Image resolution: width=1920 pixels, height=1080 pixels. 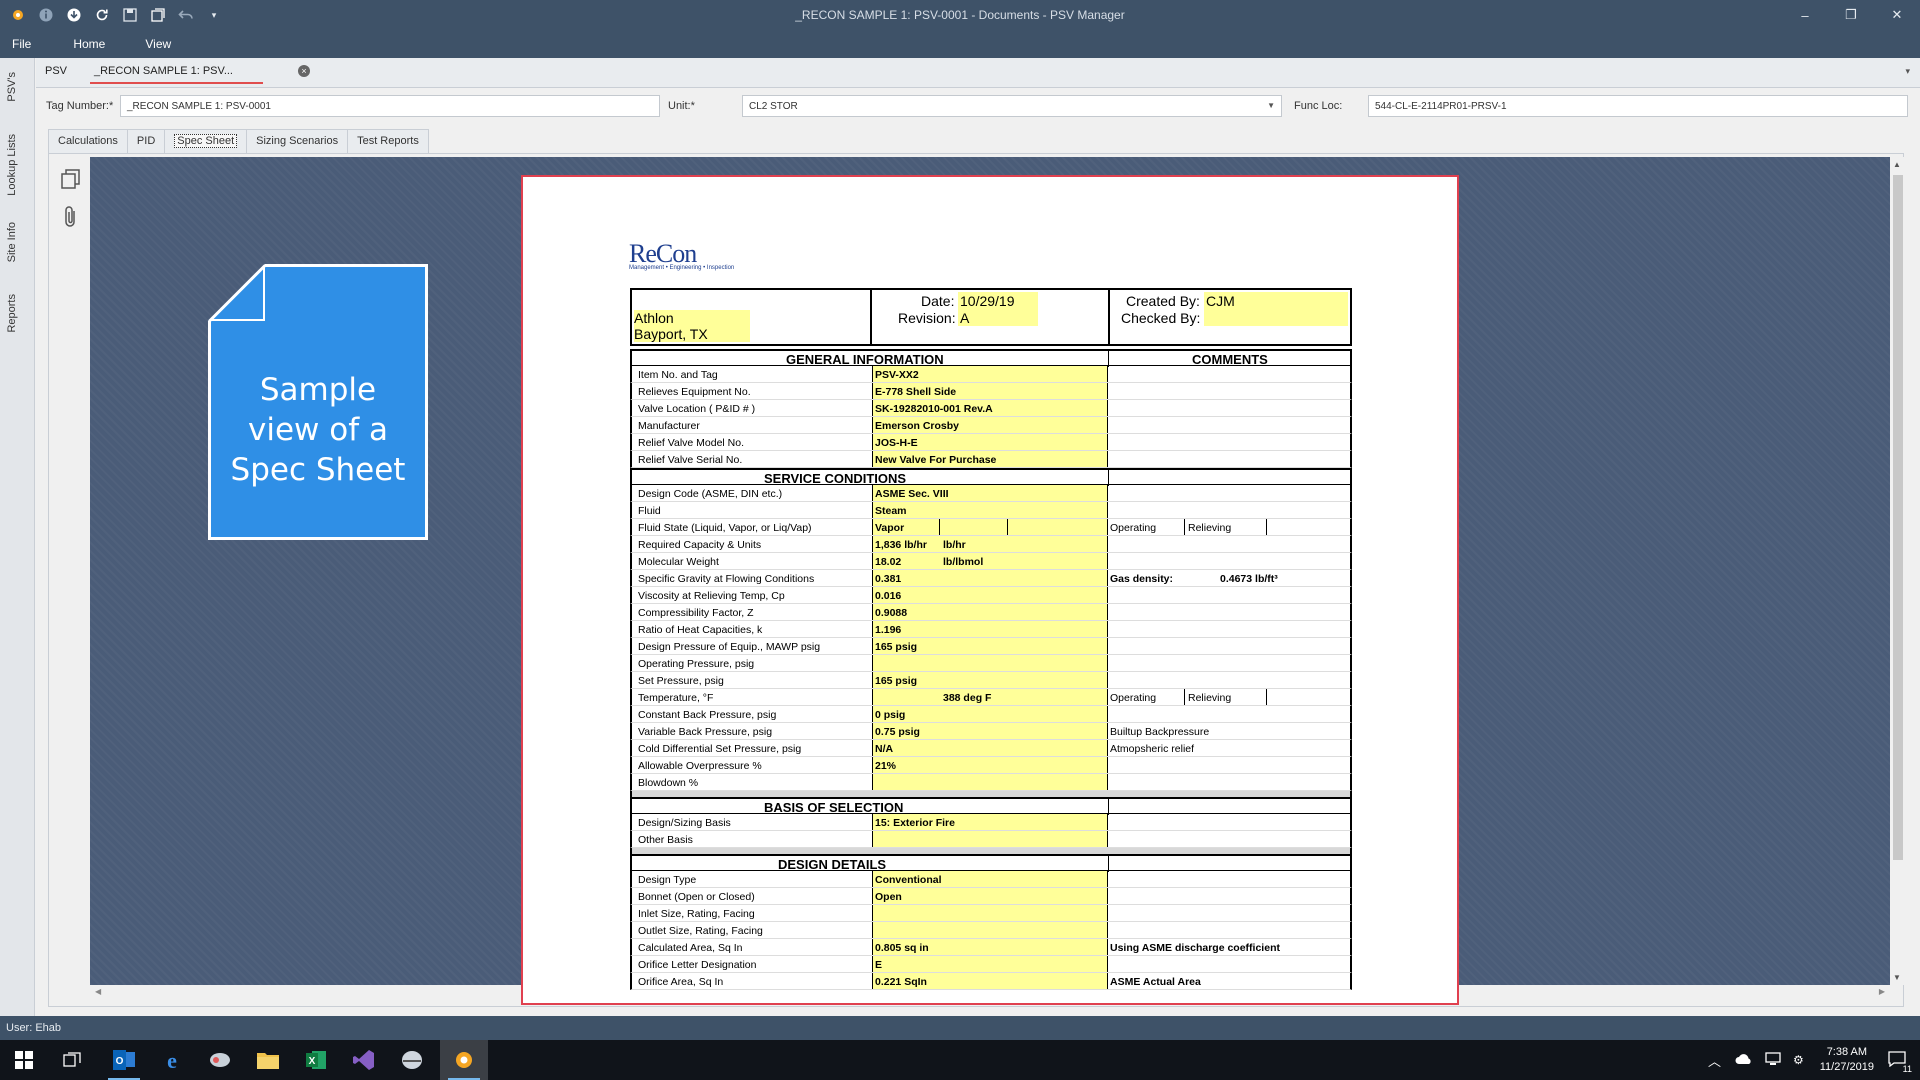 What do you see at coordinates (939, 527) in the screenshot?
I see `cell-divider` at bounding box center [939, 527].